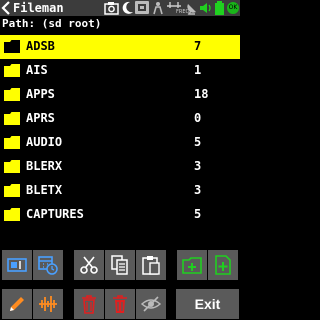  I want to click on hide-button, so click(151, 304).